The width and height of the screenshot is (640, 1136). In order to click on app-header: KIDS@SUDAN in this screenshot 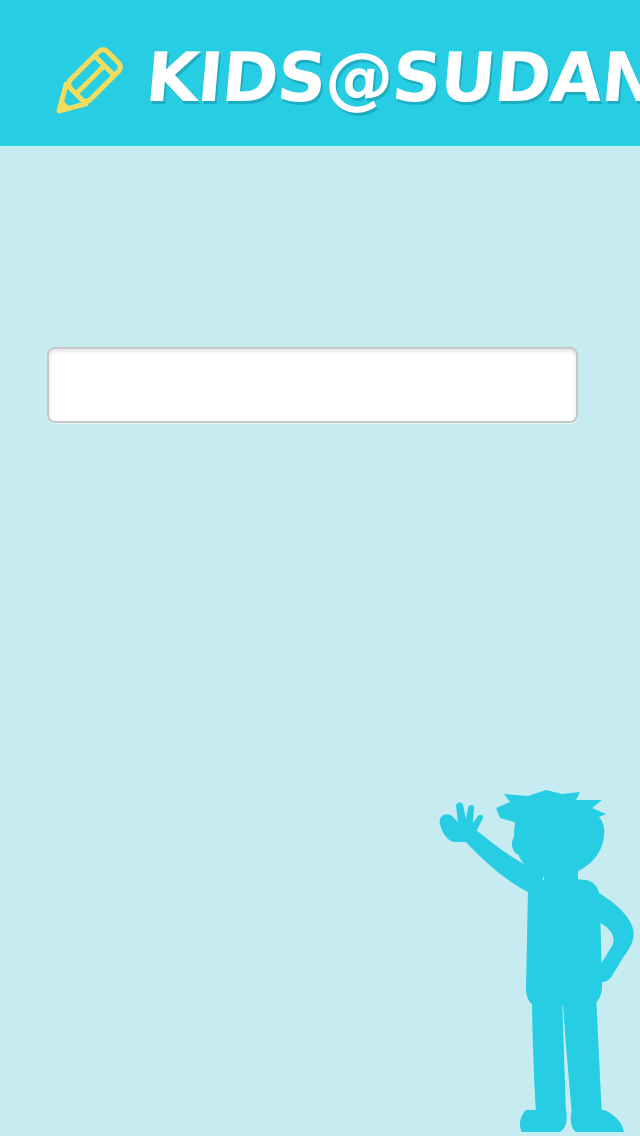, I will do `click(320, 73)`.